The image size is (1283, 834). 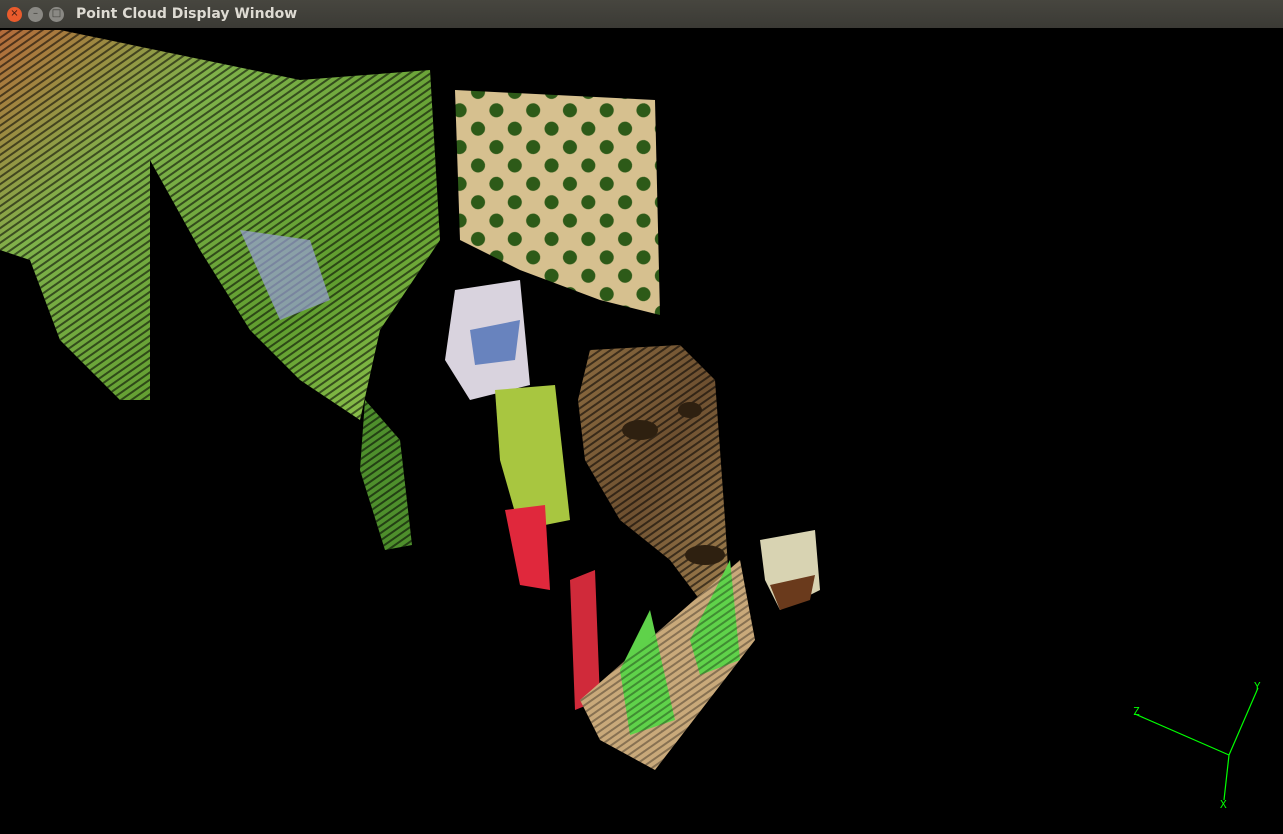 What do you see at coordinates (386, 475) in the screenshot?
I see `plant-stem` at bounding box center [386, 475].